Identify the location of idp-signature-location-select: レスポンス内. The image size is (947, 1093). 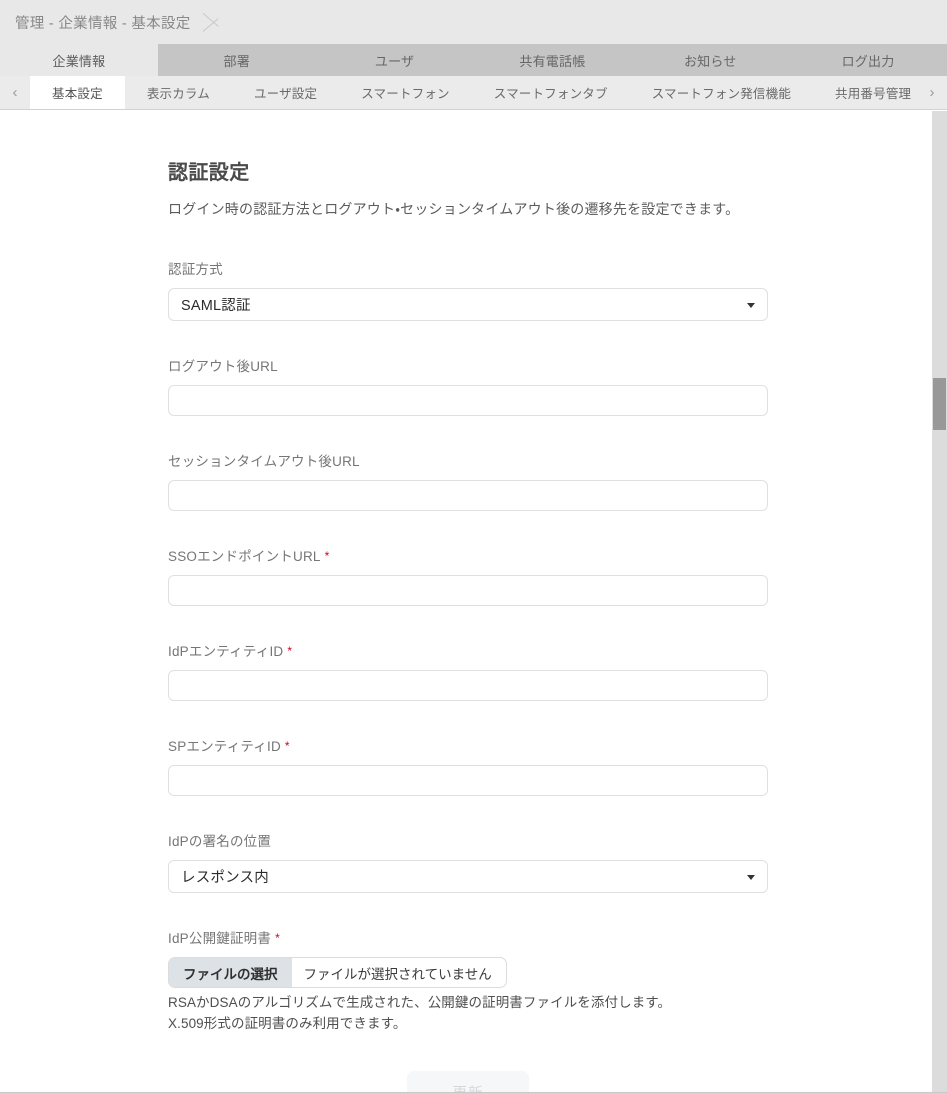
(468, 876).